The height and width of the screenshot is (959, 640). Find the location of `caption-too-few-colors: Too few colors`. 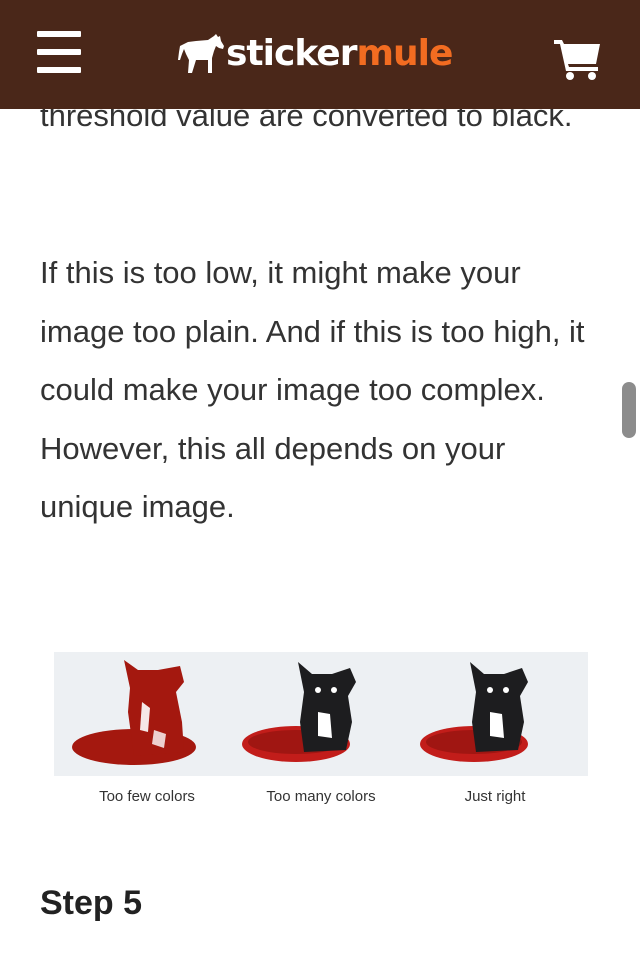

caption-too-few-colors: Too few colors is located at coordinates (147, 796).